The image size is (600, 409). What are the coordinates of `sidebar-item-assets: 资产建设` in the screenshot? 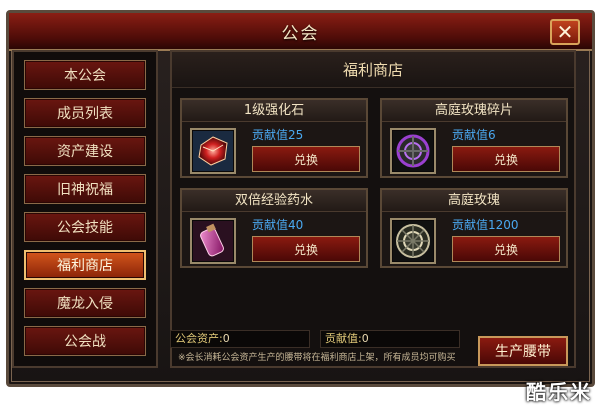 It's located at (85, 151).